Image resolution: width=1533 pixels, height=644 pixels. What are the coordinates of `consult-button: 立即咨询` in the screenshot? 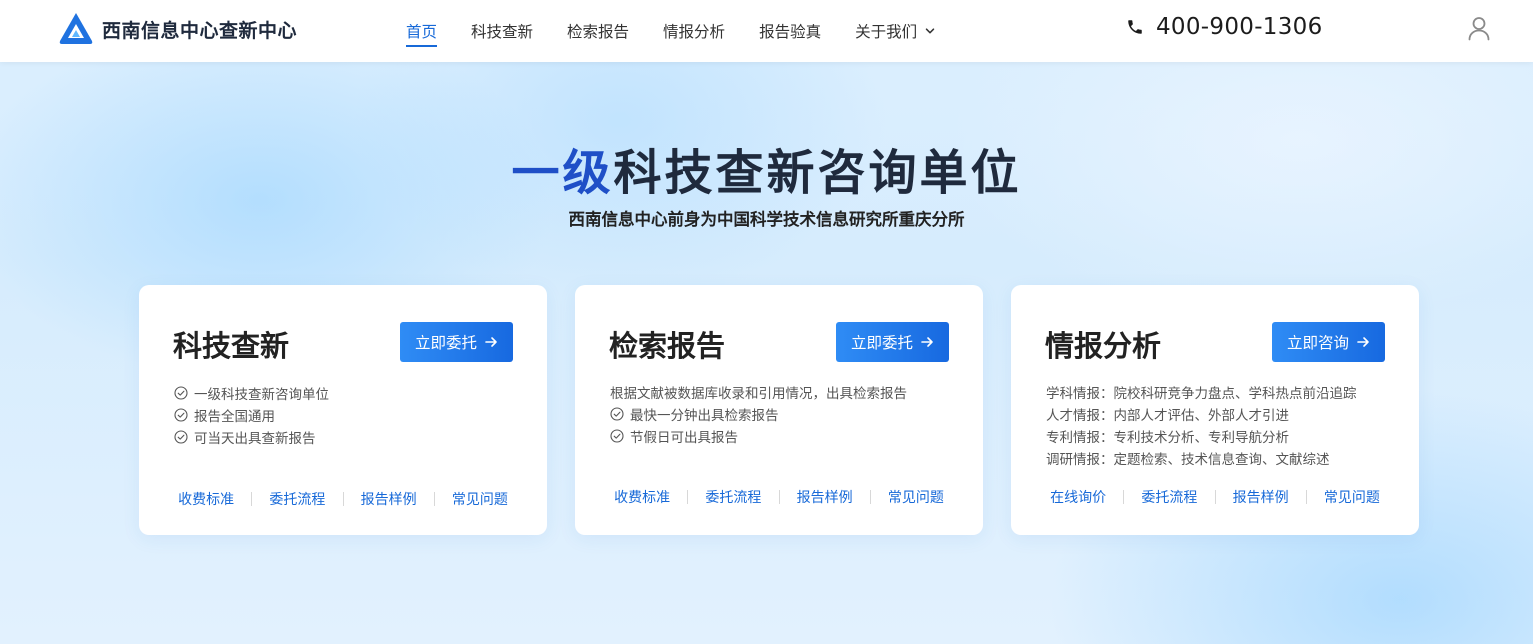 It's located at (1328, 342).